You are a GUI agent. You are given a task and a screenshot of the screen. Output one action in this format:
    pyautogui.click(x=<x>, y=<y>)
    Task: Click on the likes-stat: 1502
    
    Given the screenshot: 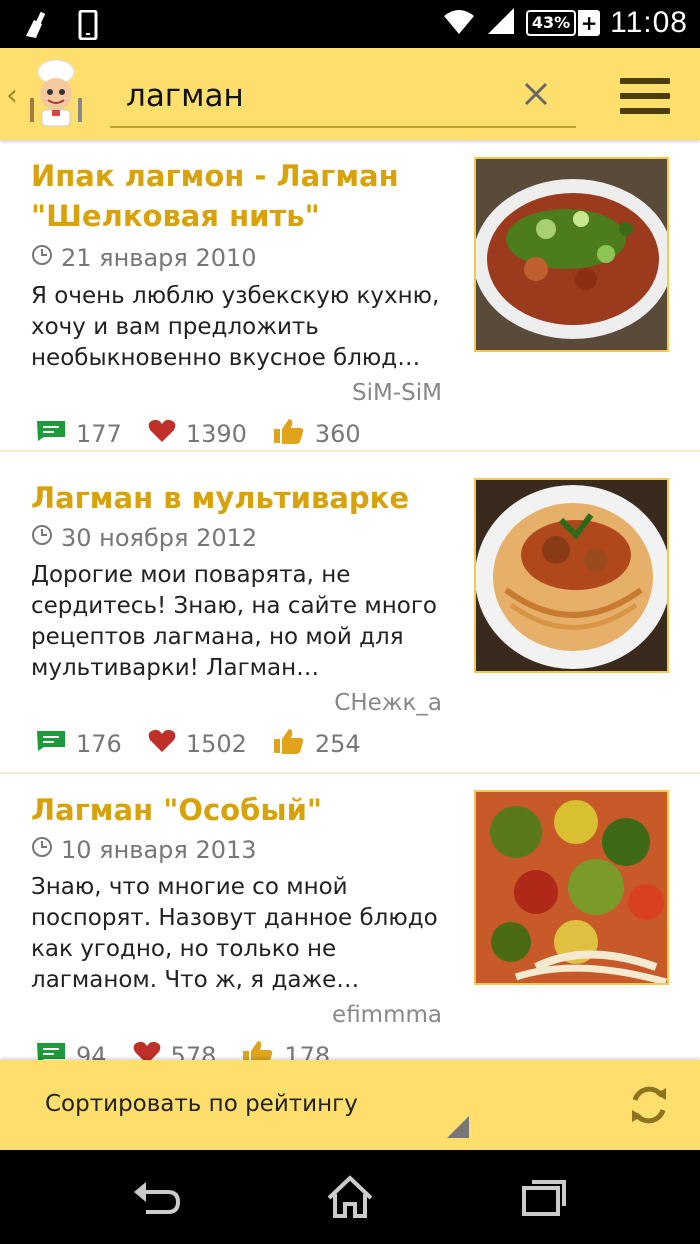 What is the action you would take?
    pyautogui.click(x=197, y=744)
    